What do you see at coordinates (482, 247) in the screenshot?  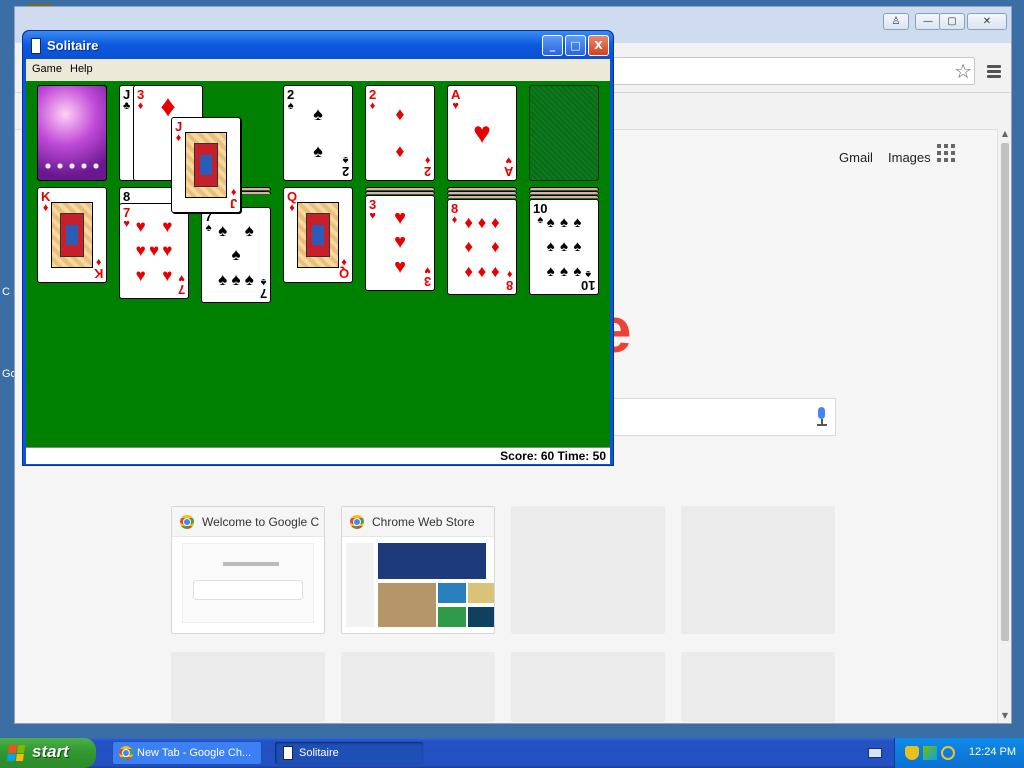 I see `tableau-card: 8 ♦ ♦ ♦ ♦ ♦ ♦ ♦ ♦ ♦ 8 ♦` at bounding box center [482, 247].